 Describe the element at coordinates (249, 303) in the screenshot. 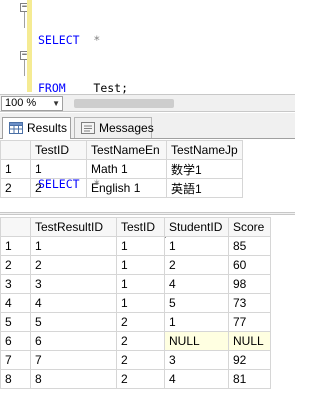

I see `grid-cell: 73` at that location.